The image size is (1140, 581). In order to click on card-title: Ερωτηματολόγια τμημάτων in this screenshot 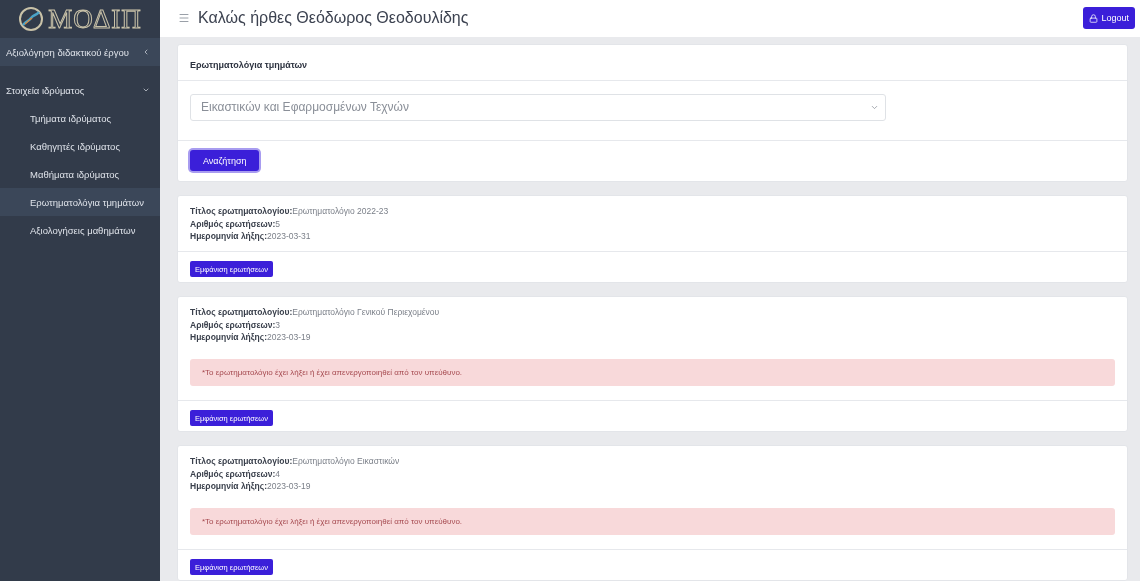, I will do `click(249, 64)`.